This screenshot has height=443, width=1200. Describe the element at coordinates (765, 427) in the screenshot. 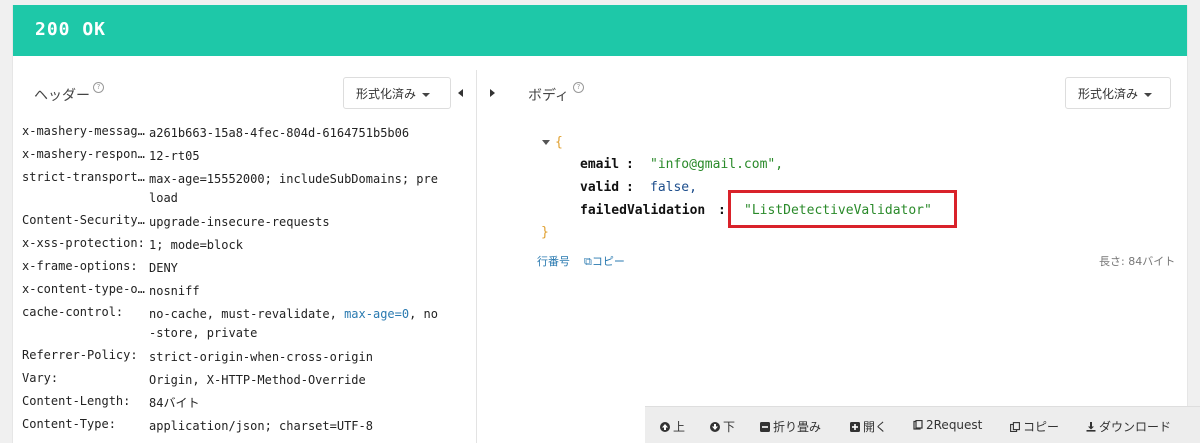

I see `minus-square-icon` at that location.